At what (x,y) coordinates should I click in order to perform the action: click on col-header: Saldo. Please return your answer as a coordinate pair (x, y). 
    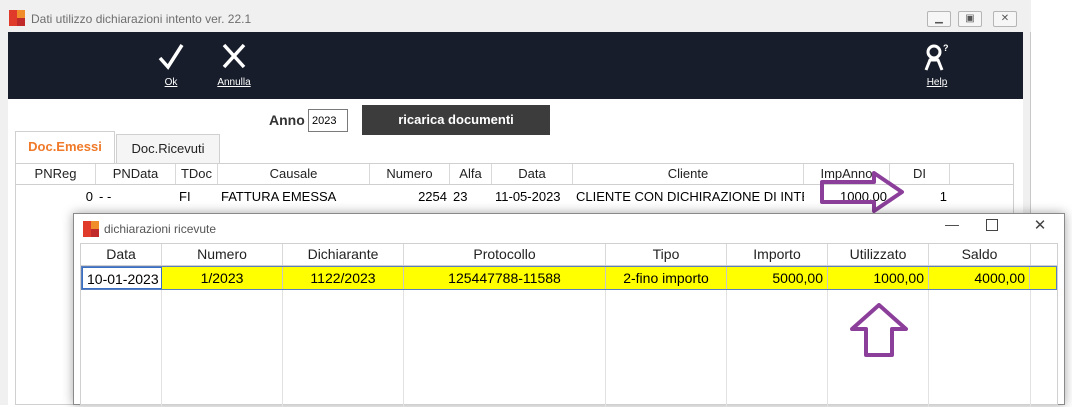
    Looking at the image, I should click on (980, 254).